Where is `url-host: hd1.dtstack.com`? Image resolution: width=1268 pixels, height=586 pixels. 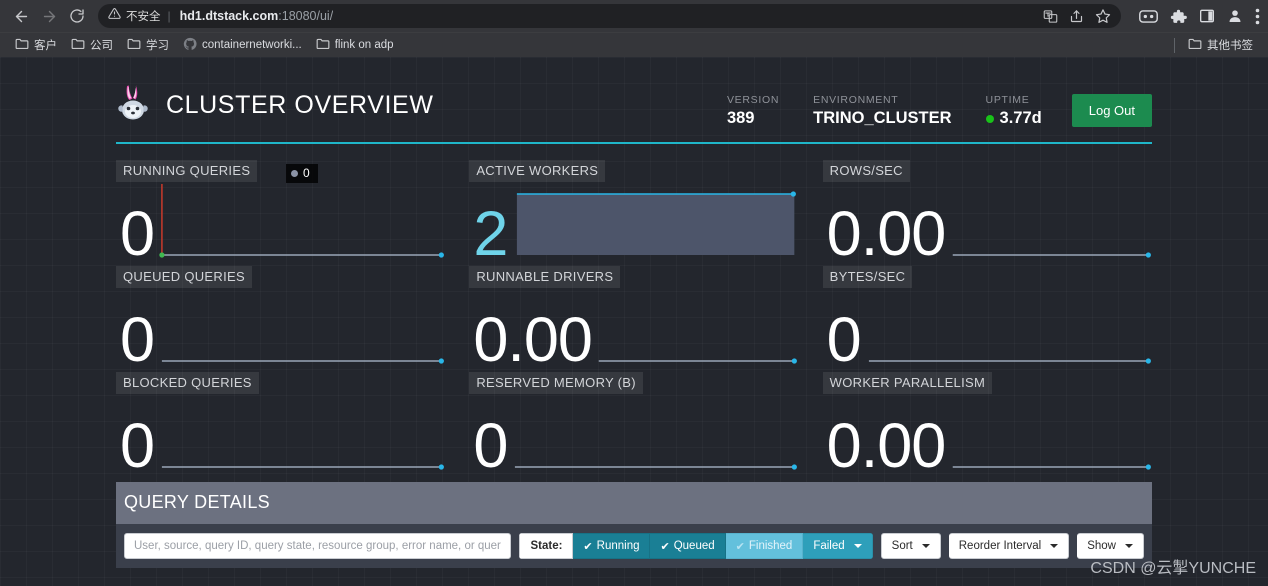 url-host: hd1.dtstack.com is located at coordinates (229, 16).